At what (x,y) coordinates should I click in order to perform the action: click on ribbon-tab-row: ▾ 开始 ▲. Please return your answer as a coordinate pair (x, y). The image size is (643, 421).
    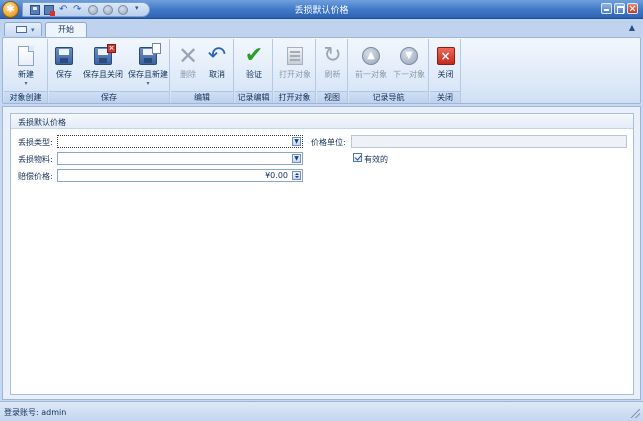
    Looking at the image, I should click on (321, 28).